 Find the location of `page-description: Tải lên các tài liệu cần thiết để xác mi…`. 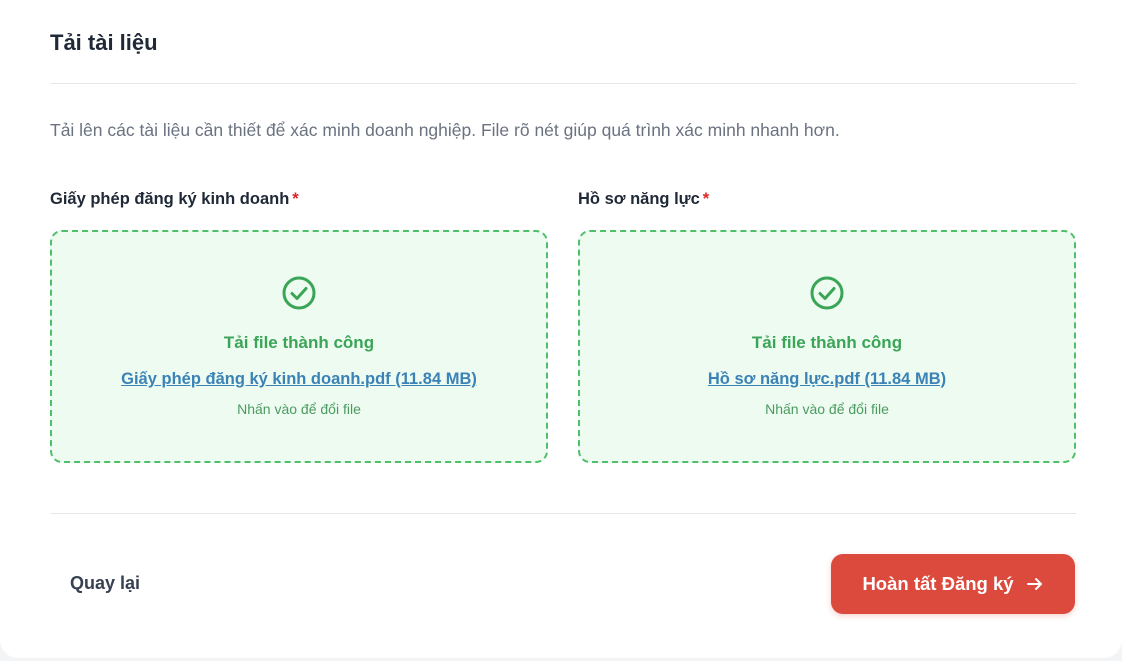

page-description: Tải lên các tài liệu cần thiết để xác mi… is located at coordinates (445, 130).